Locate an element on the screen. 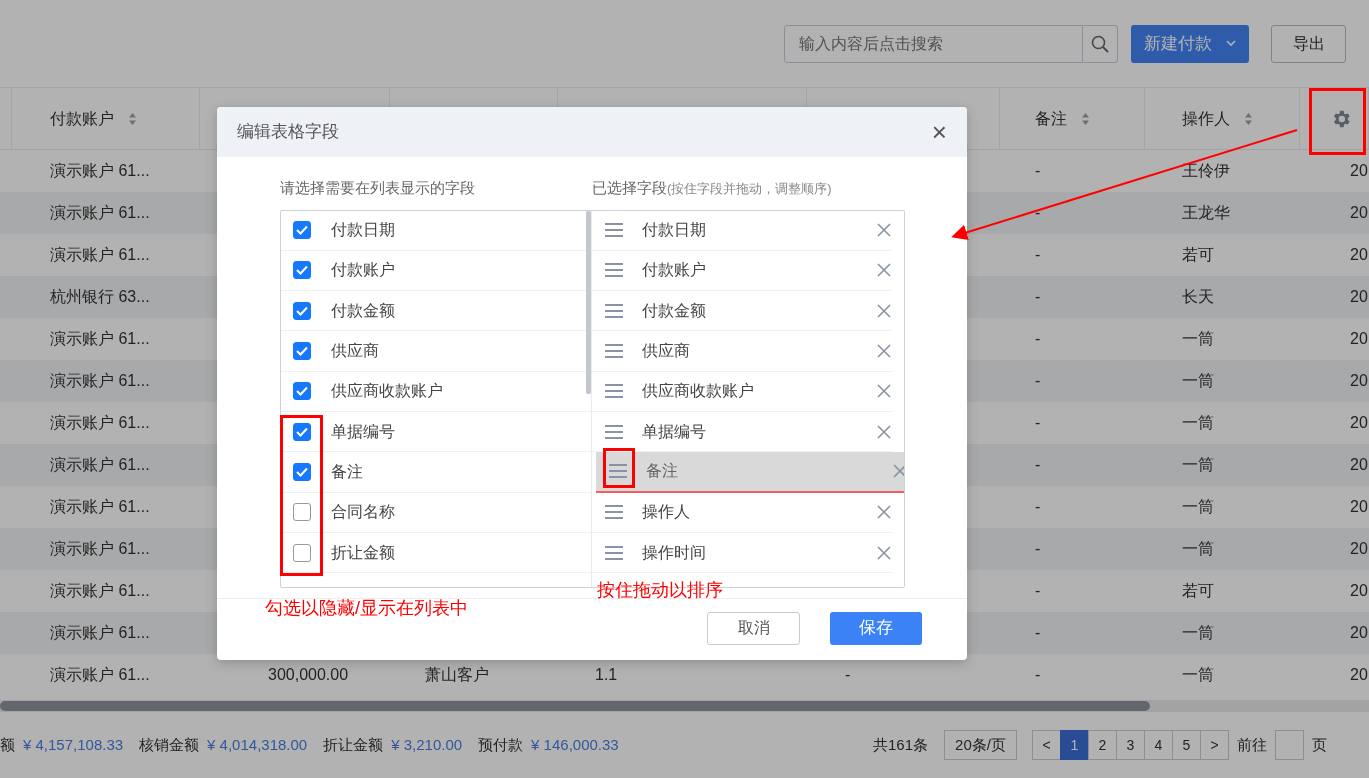 This screenshot has height=778, width=1369. selected-field-row: 操作时间 is located at coordinates (741, 553).